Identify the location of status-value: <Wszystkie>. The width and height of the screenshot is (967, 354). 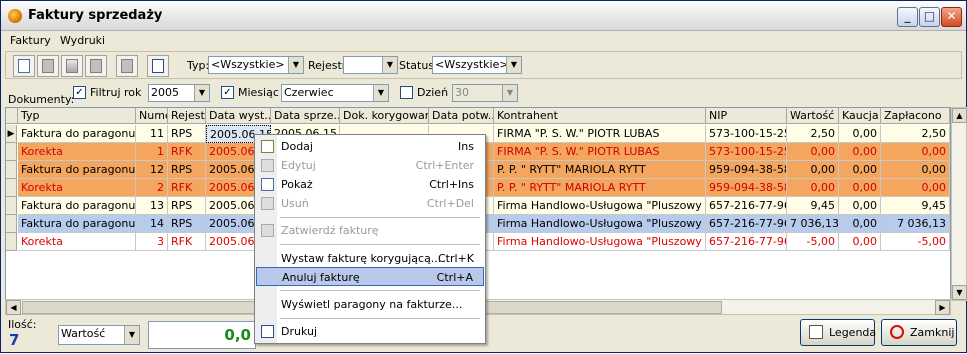
(472, 64).